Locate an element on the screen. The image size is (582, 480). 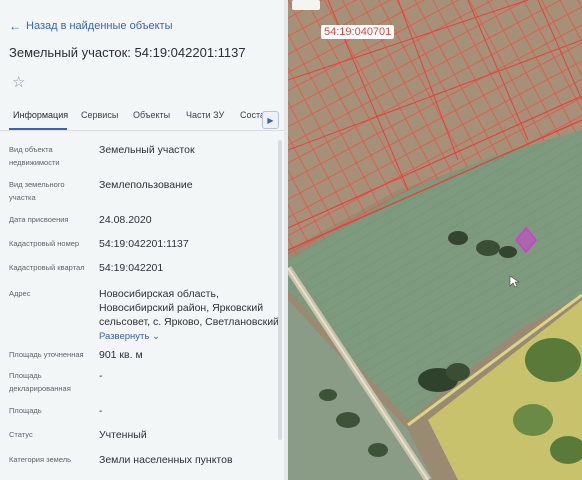
tab-info: Информация is located at coordinates (40, 115).